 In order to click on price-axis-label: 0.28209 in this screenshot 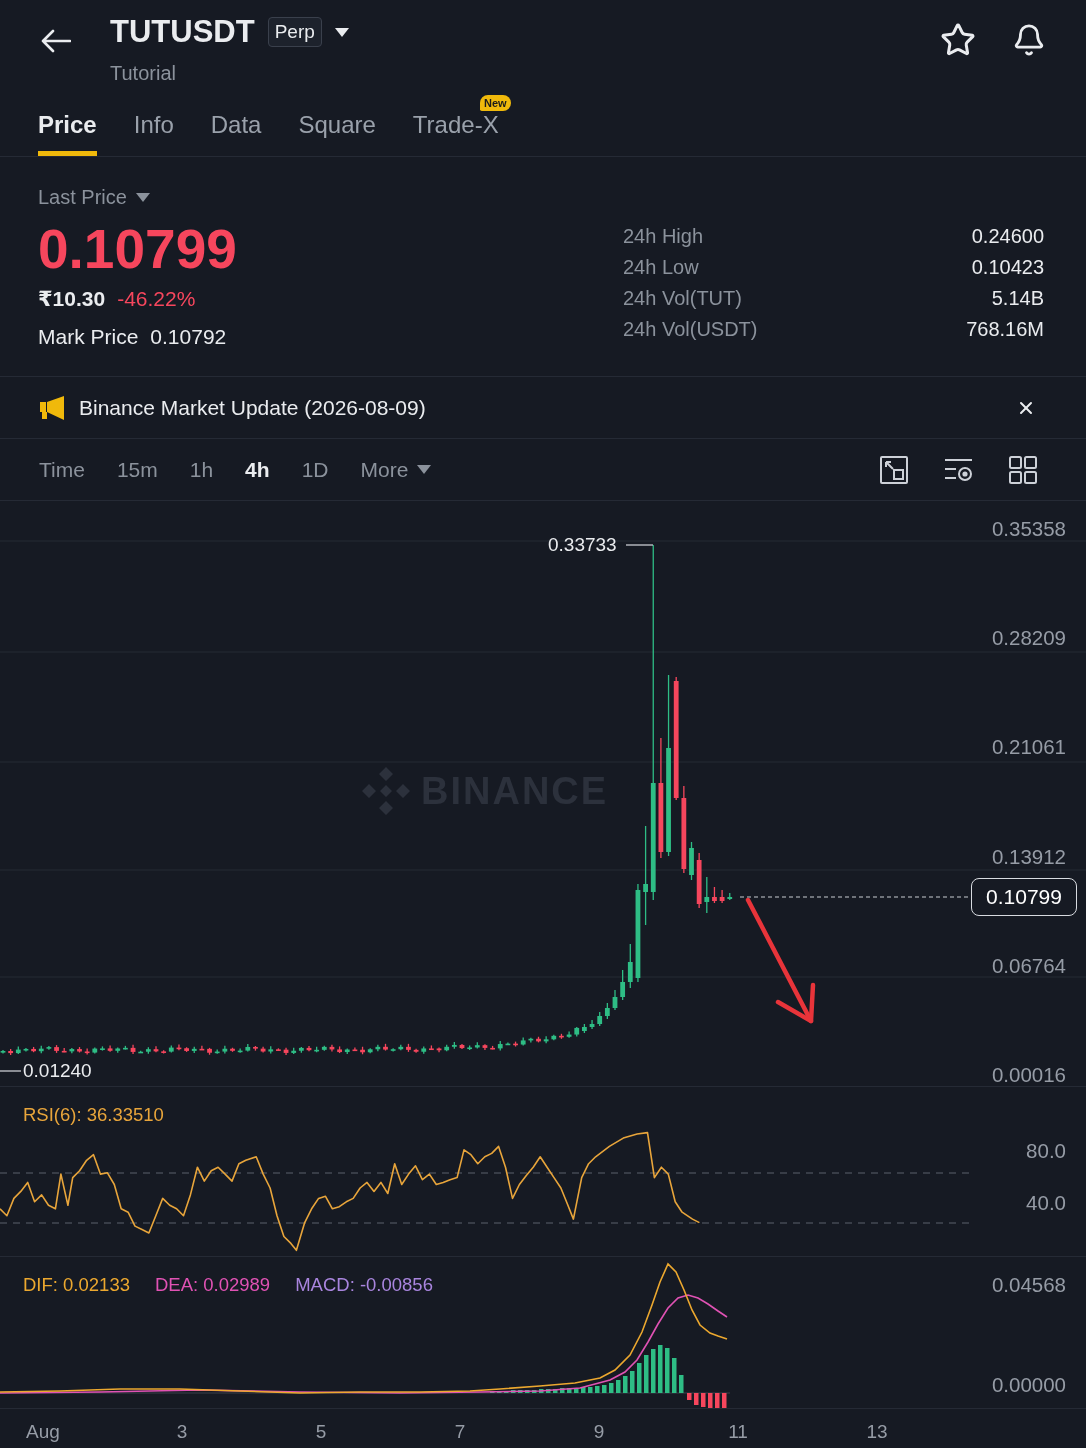, I will do `click(1028, 638)`.